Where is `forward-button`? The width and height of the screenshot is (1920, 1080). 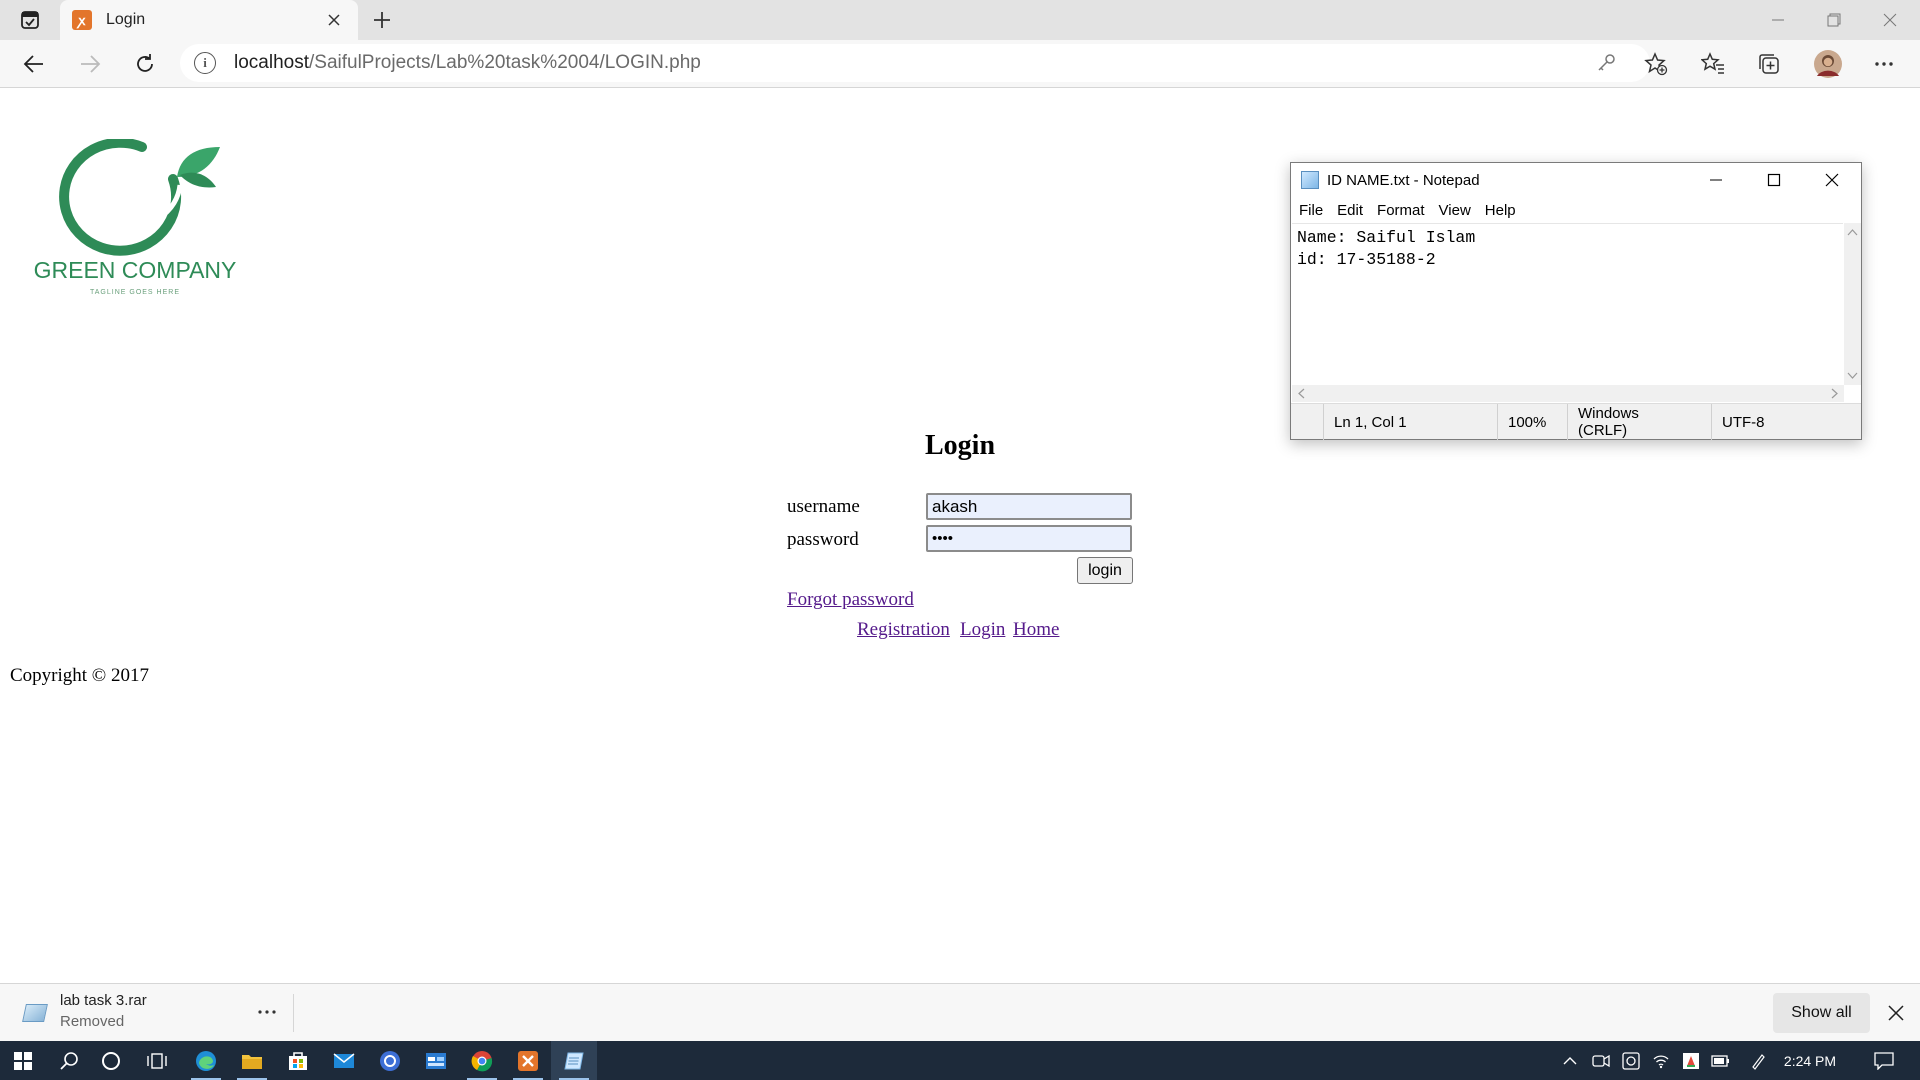 forward-button is located at coordinates (90, 64).